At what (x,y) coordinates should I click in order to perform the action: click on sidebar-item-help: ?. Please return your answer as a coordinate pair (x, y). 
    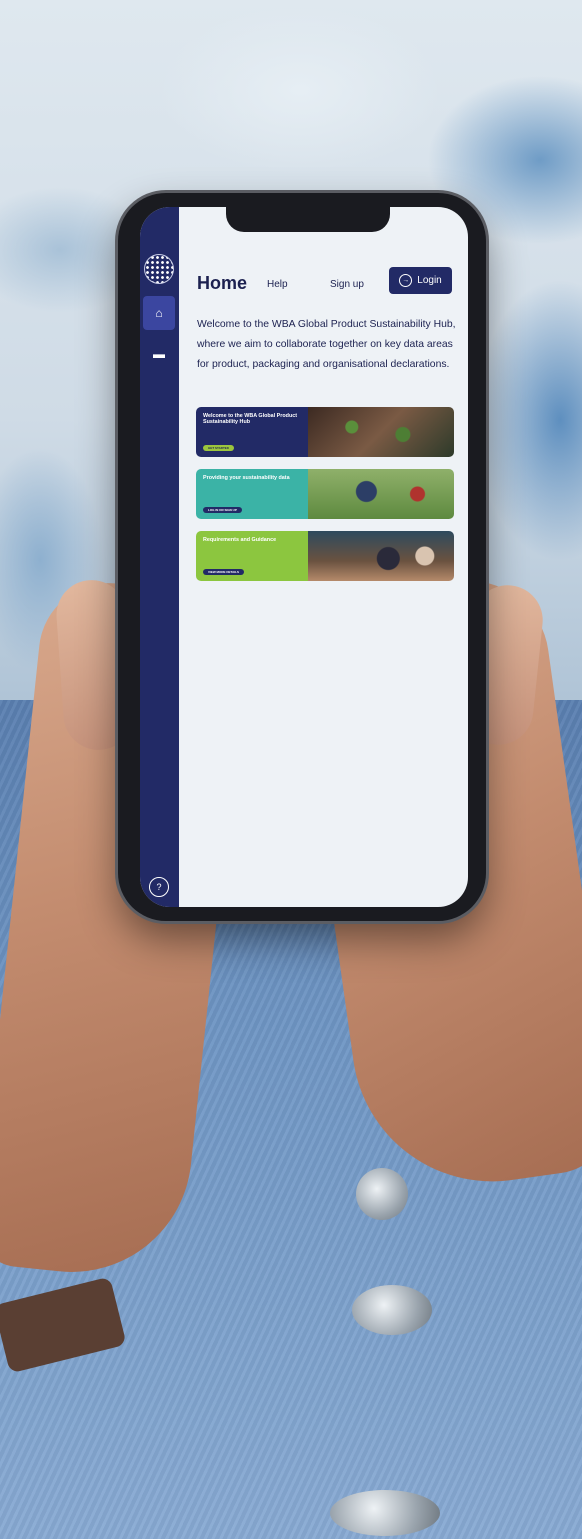
    Looking at the image, I should click on (159, 887).